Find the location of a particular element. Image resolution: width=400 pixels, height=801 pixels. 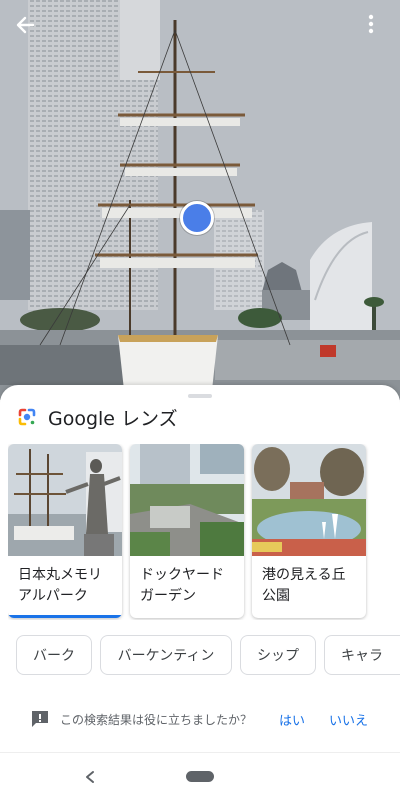

result-title-line: ドックヤード is located at coordinates (182, 575).